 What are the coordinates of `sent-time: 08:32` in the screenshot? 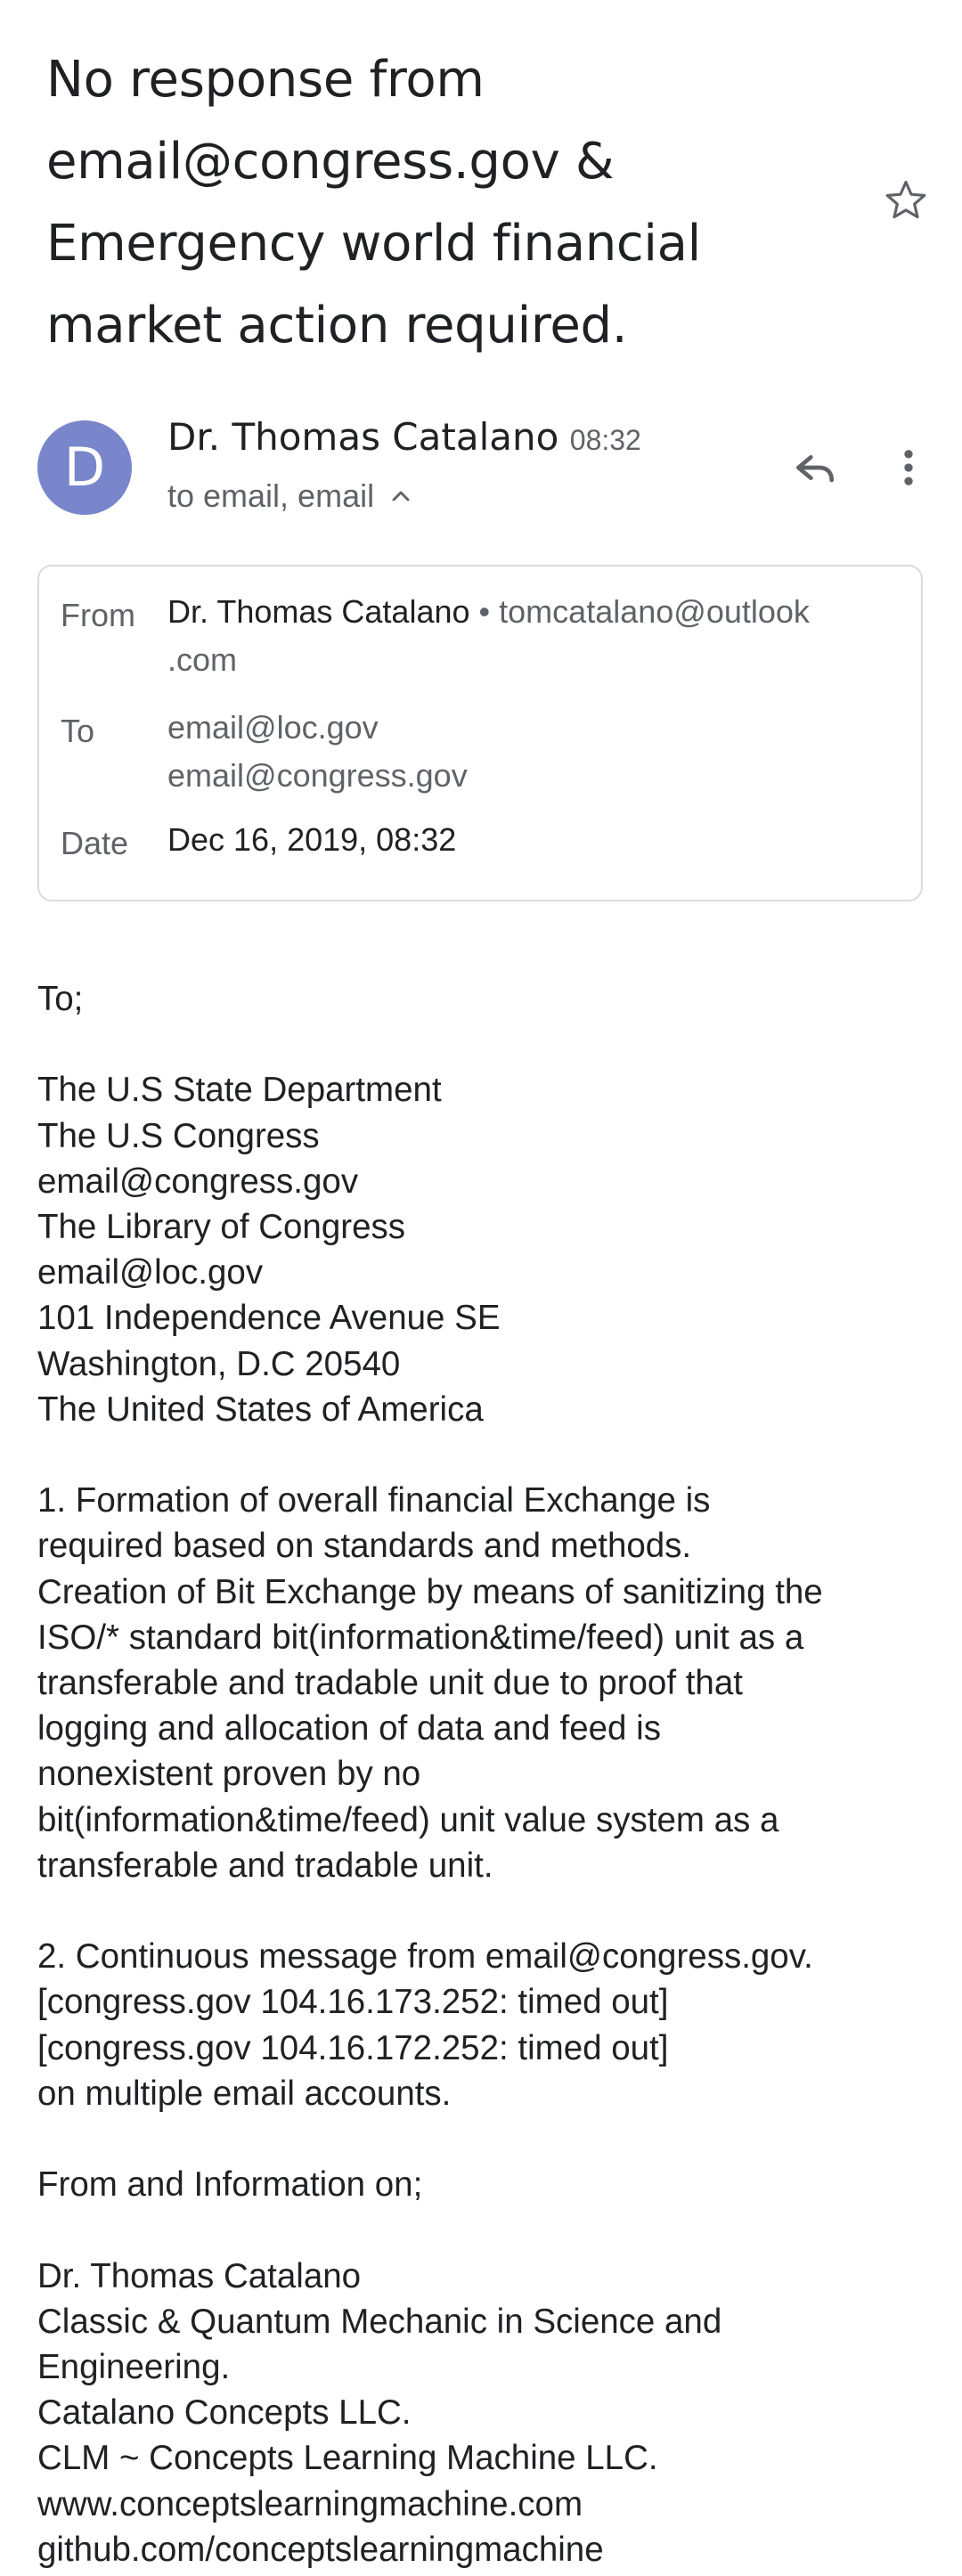 It's located at (605, 440).